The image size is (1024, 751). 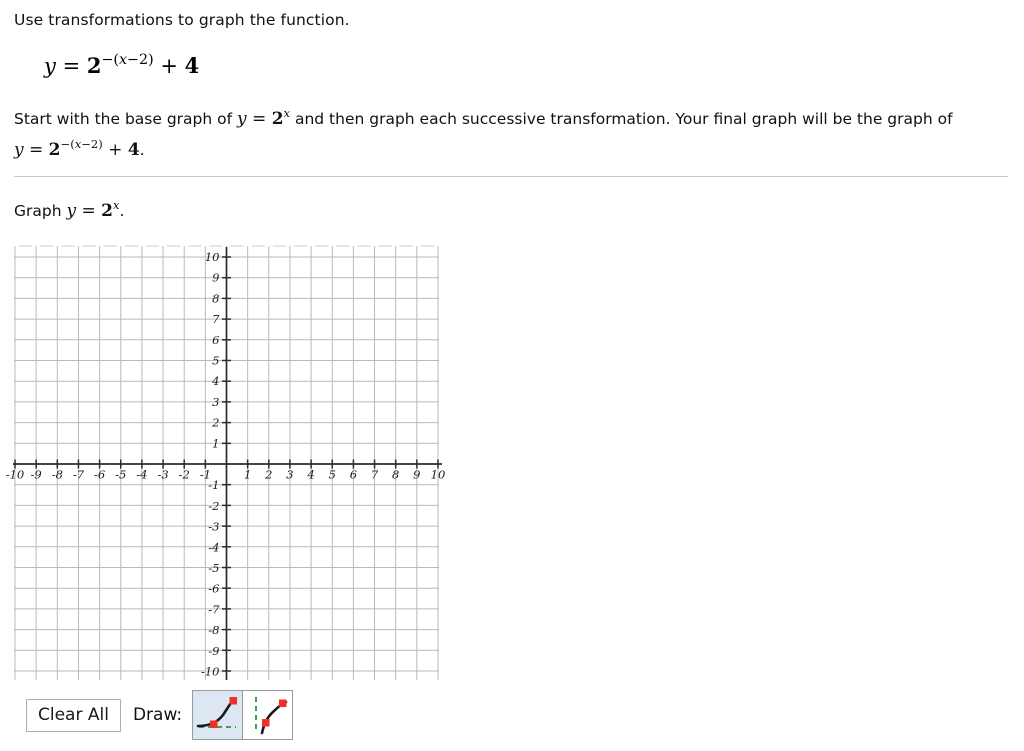 I want to click on y-axis-label: 5, so click(x=215, y=361).